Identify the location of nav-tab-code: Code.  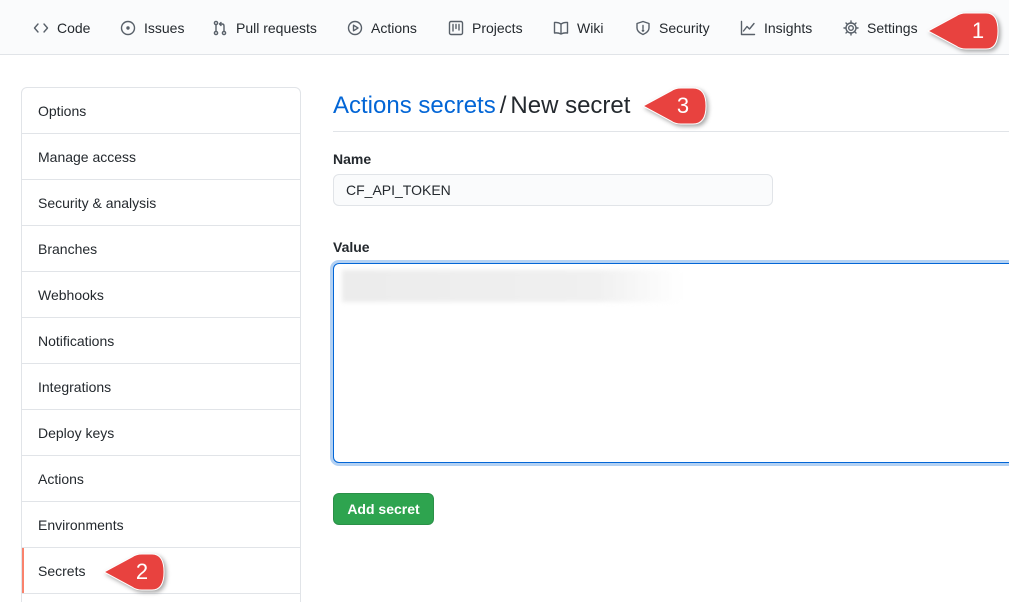
(61, 27).